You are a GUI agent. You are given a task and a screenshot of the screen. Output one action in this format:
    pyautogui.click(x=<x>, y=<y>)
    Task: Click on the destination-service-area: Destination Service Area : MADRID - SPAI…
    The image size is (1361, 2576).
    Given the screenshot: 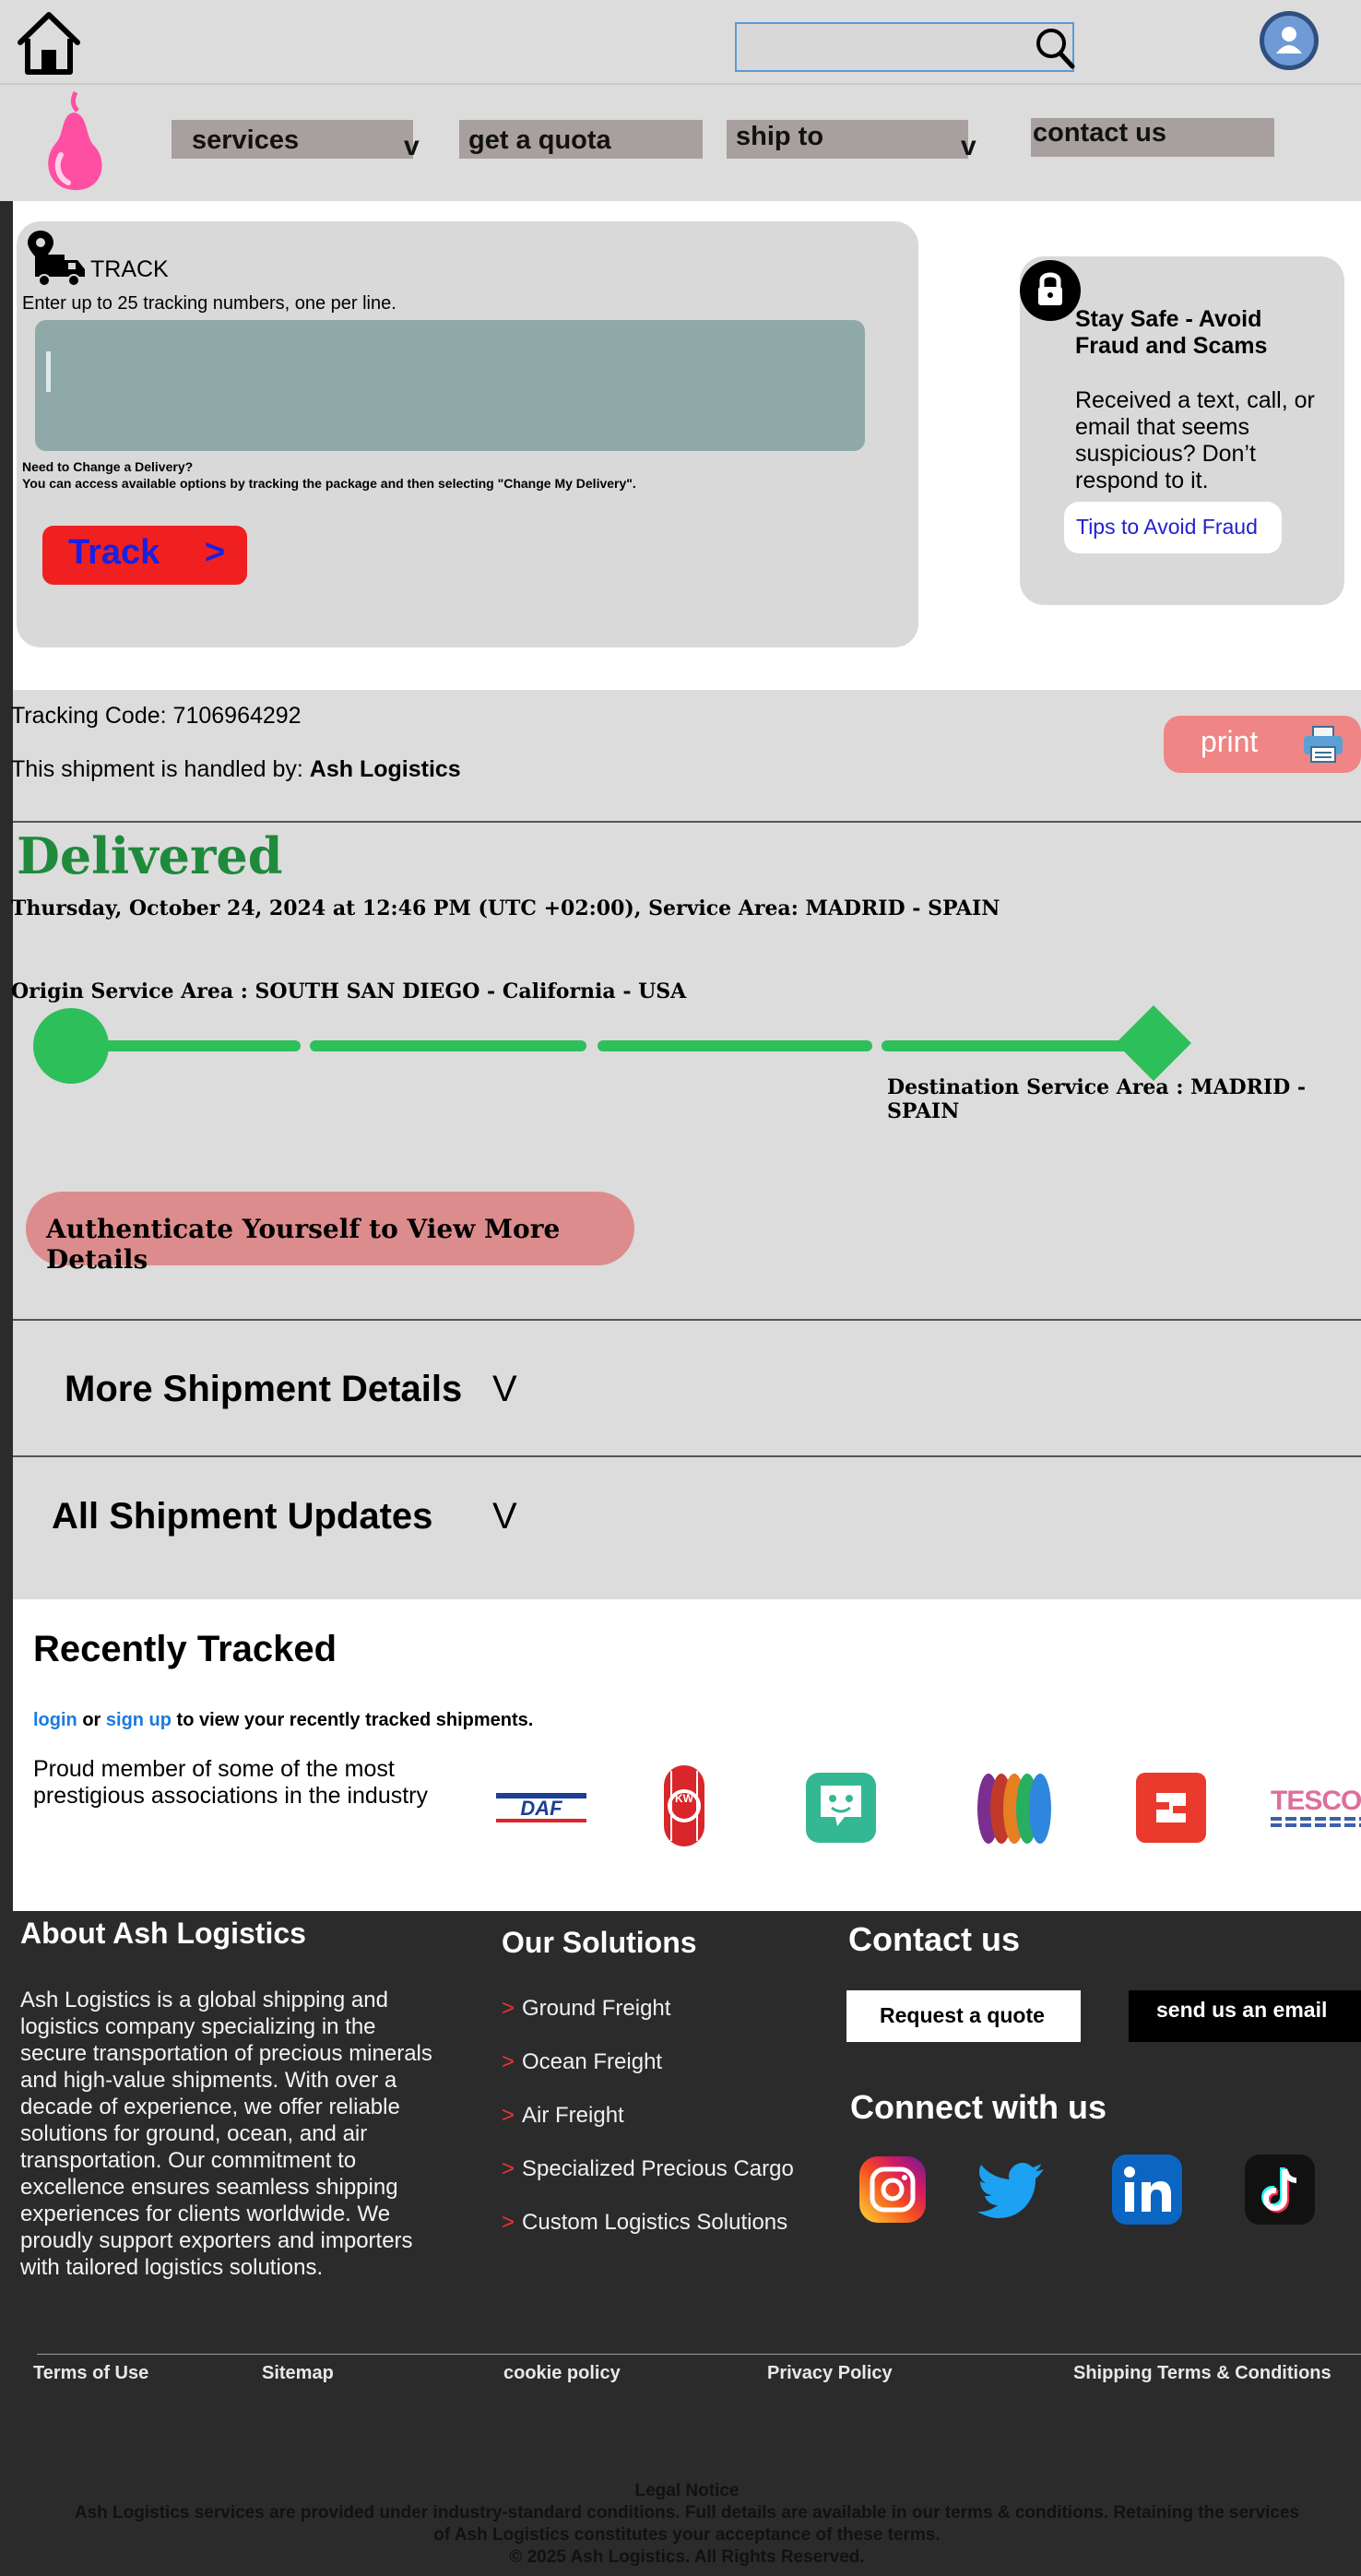 What is the action you would take?
    pyautogui.click(x=1097, y=1099)
    